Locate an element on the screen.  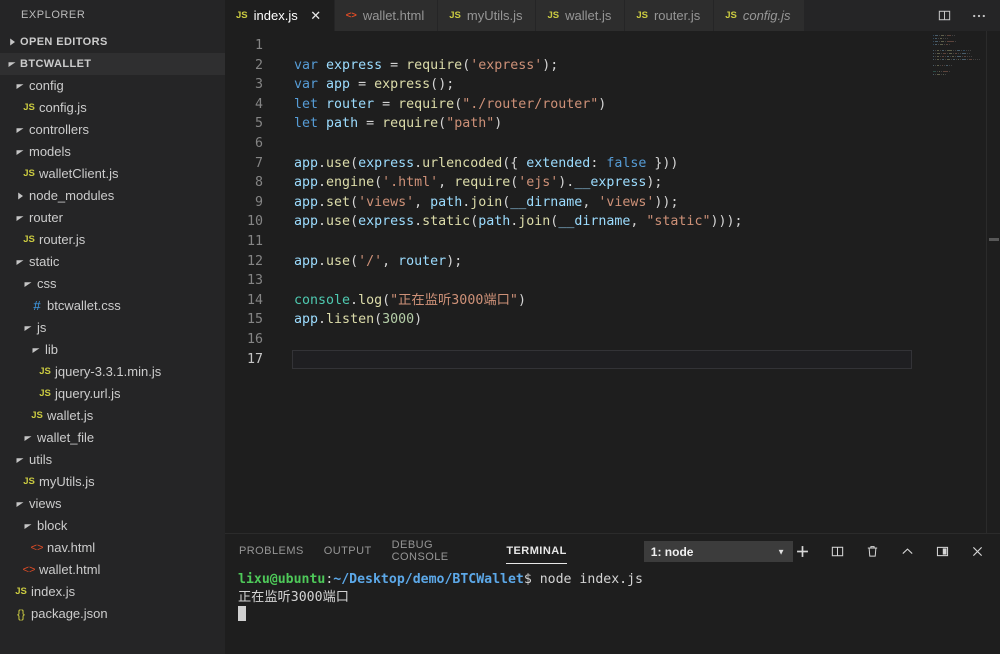
panel-tab-terminal: TERMINAL is located at coordinates (537, 553).